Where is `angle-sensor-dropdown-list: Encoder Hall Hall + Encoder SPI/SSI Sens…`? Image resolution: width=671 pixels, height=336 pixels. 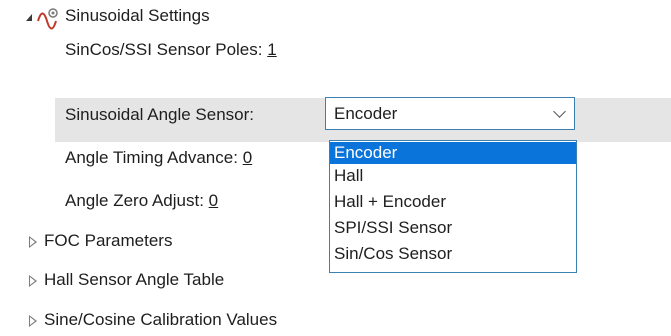 angle-sensor-dropdown-list: Encoder Hall Hall + Encoder SPI/SSI Sens… is located at coordinates (453, 206).